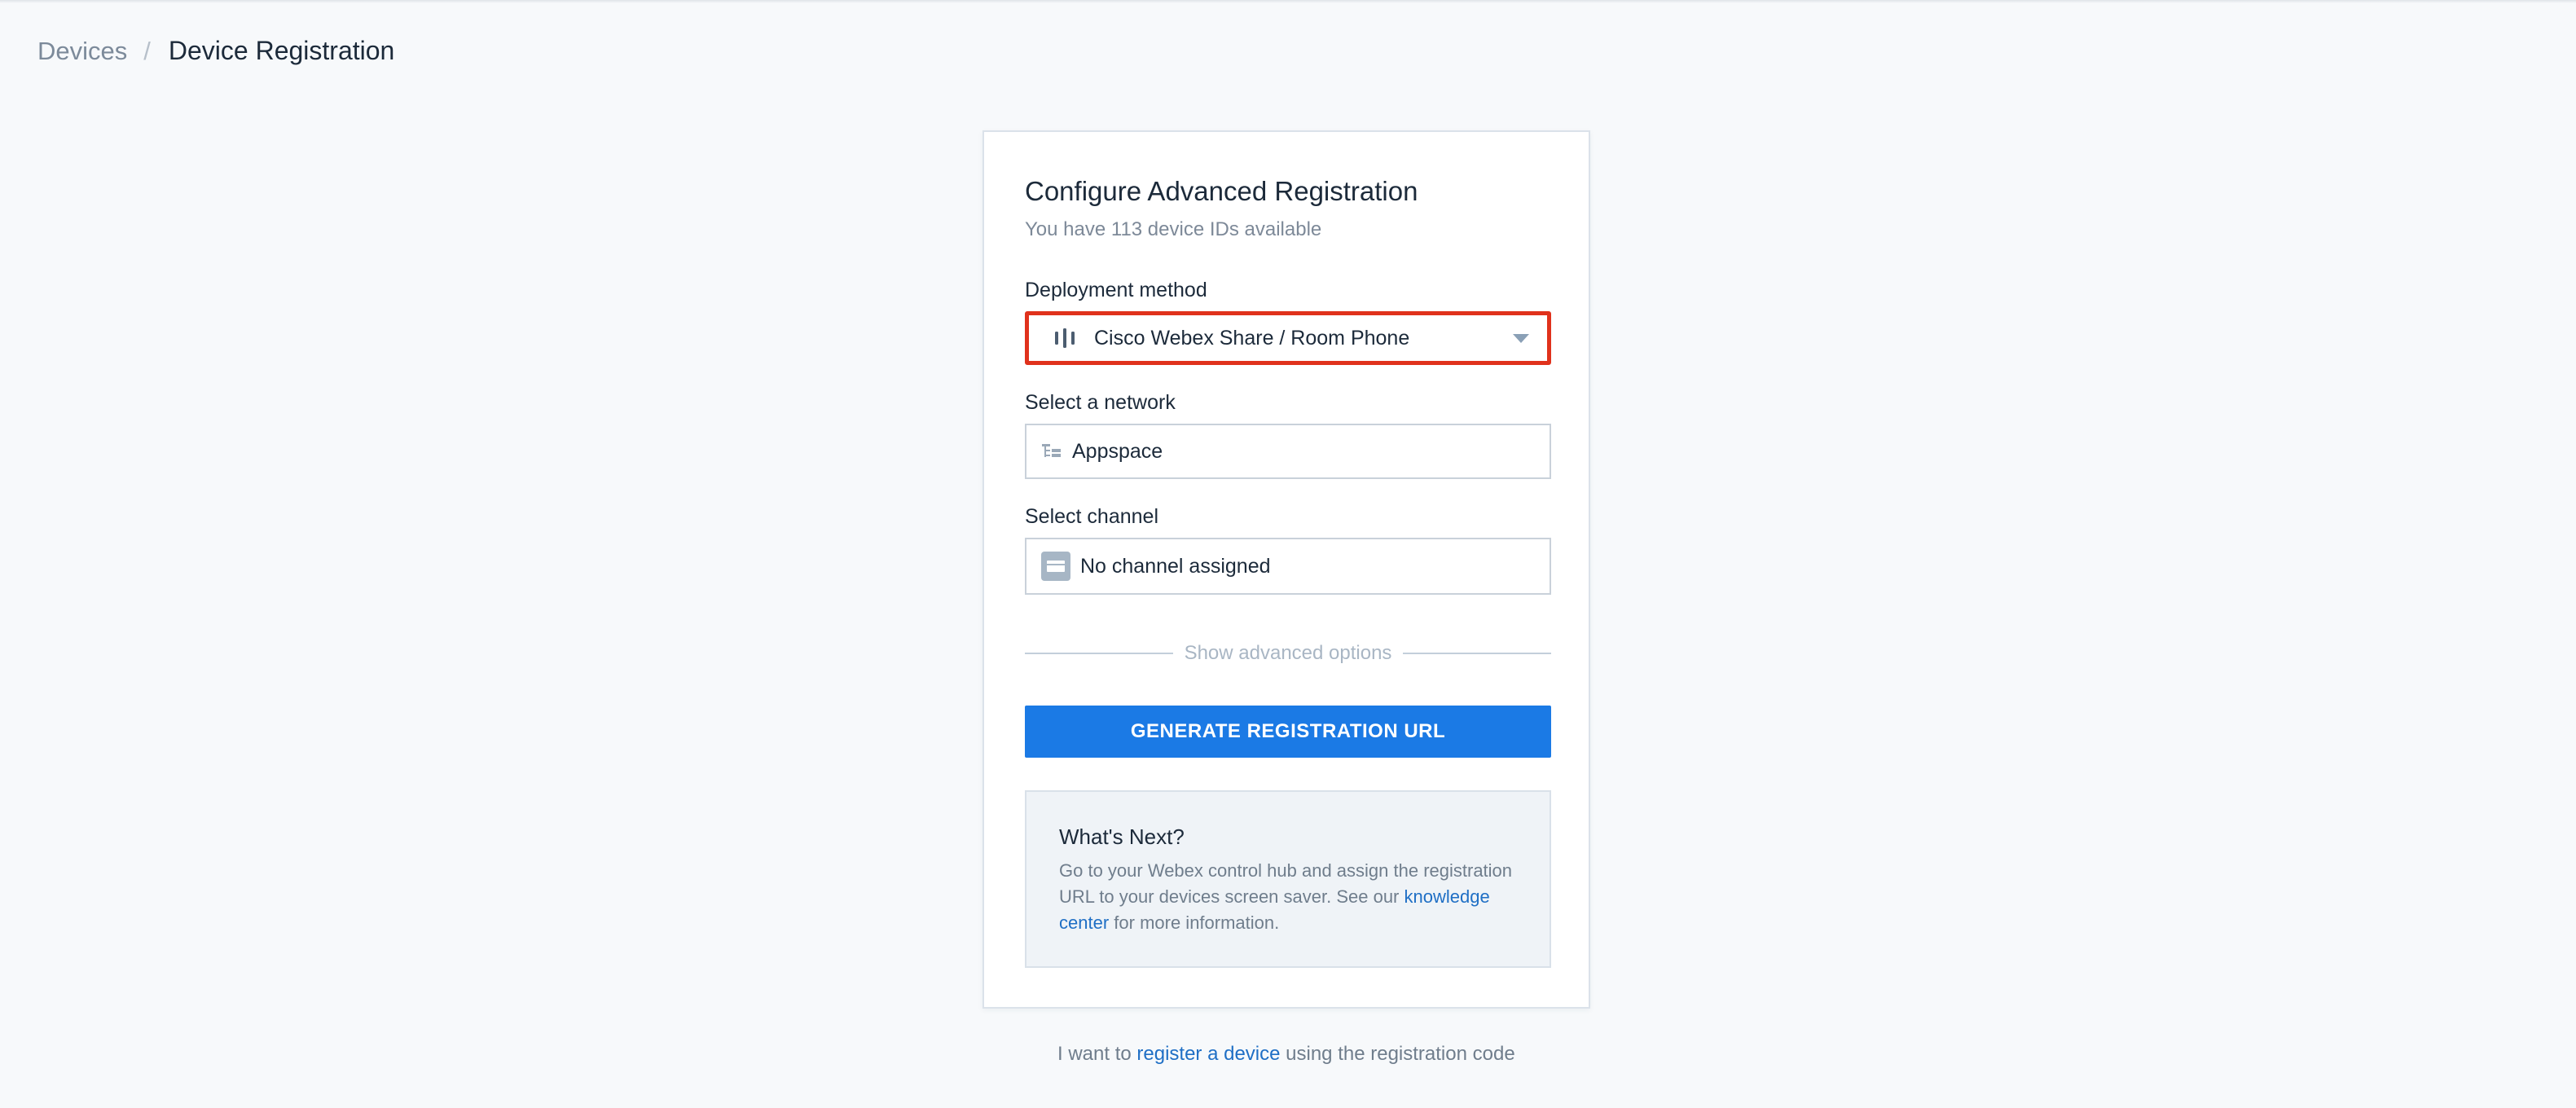 The image size is (2576, 1108). What do you see at coordinates (1064, 338) in the screenshot?
I see `device-bars-icon` at bounding box center [1064, 338].